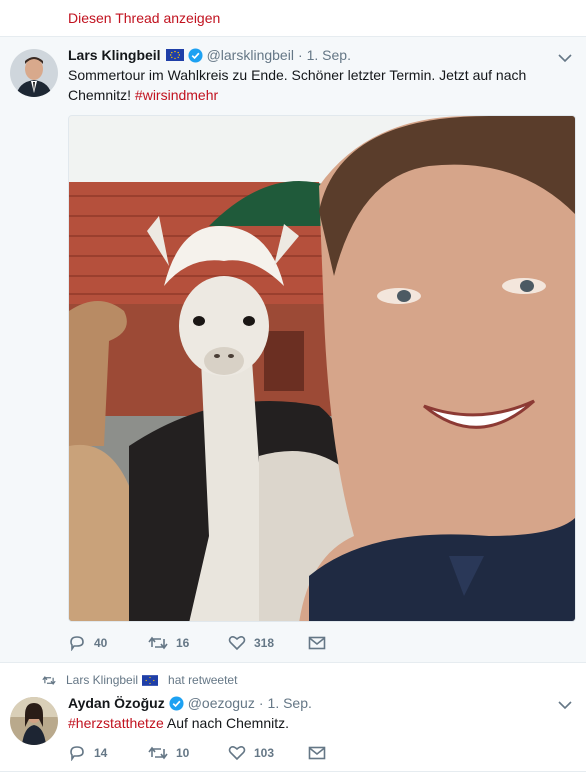 The width and height of the screenshot is (586, 772). What do you see at coordinates (34, 73) in the screenshot?
I see `avatar-lars-klingbeil` at bounding box center [34, 73].